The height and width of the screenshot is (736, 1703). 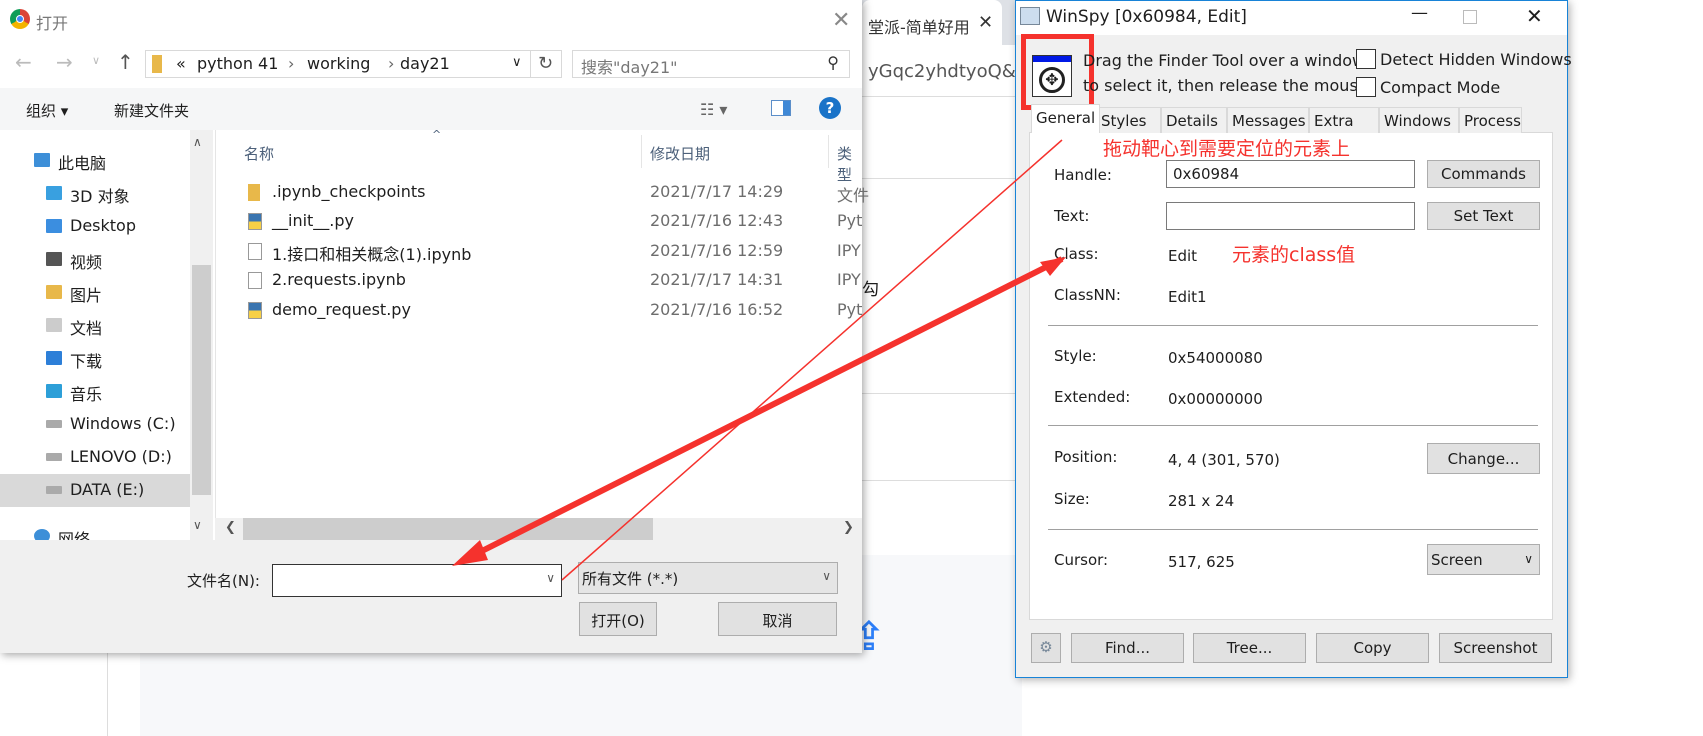 What do you see at coordinates (1490, 120) in the screenshot?
I see `tab-process: Process` at bounding box center [1490, 120].